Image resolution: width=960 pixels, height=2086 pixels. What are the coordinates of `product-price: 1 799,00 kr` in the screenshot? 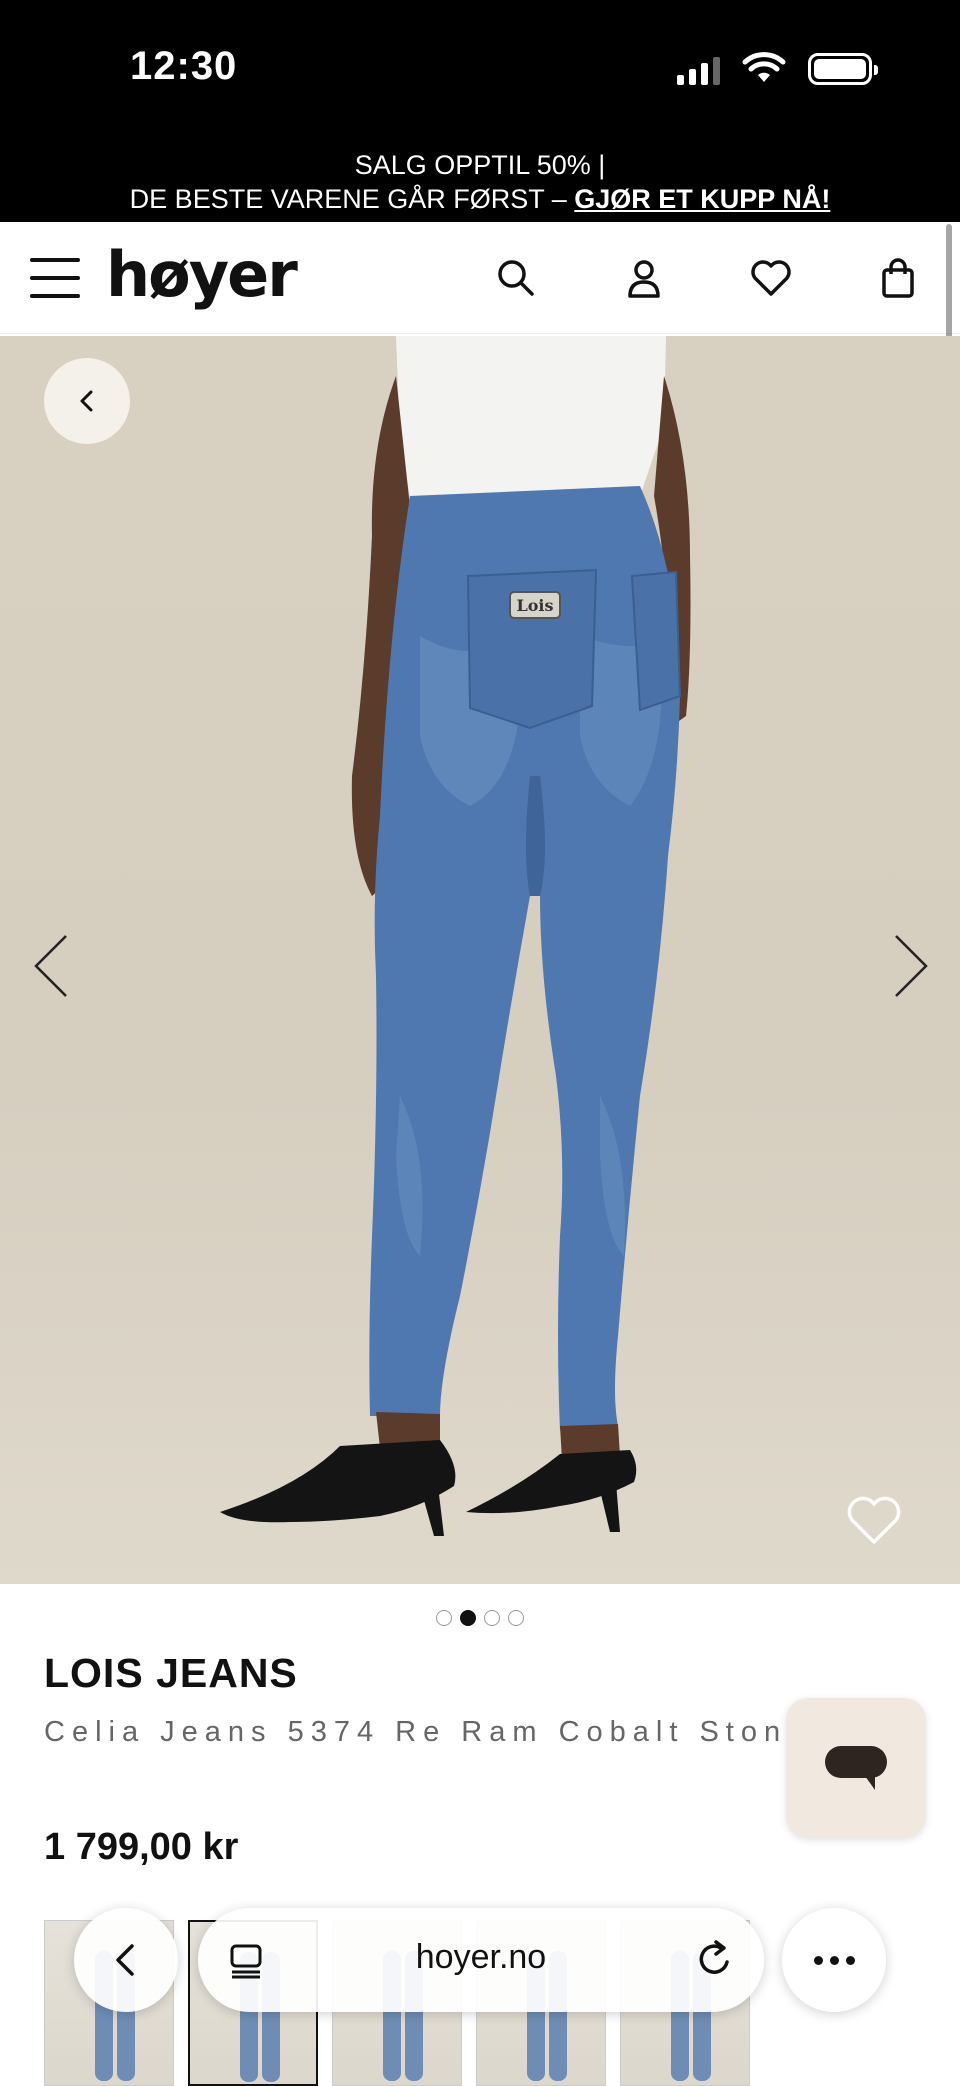 It's located at (141, 1847).